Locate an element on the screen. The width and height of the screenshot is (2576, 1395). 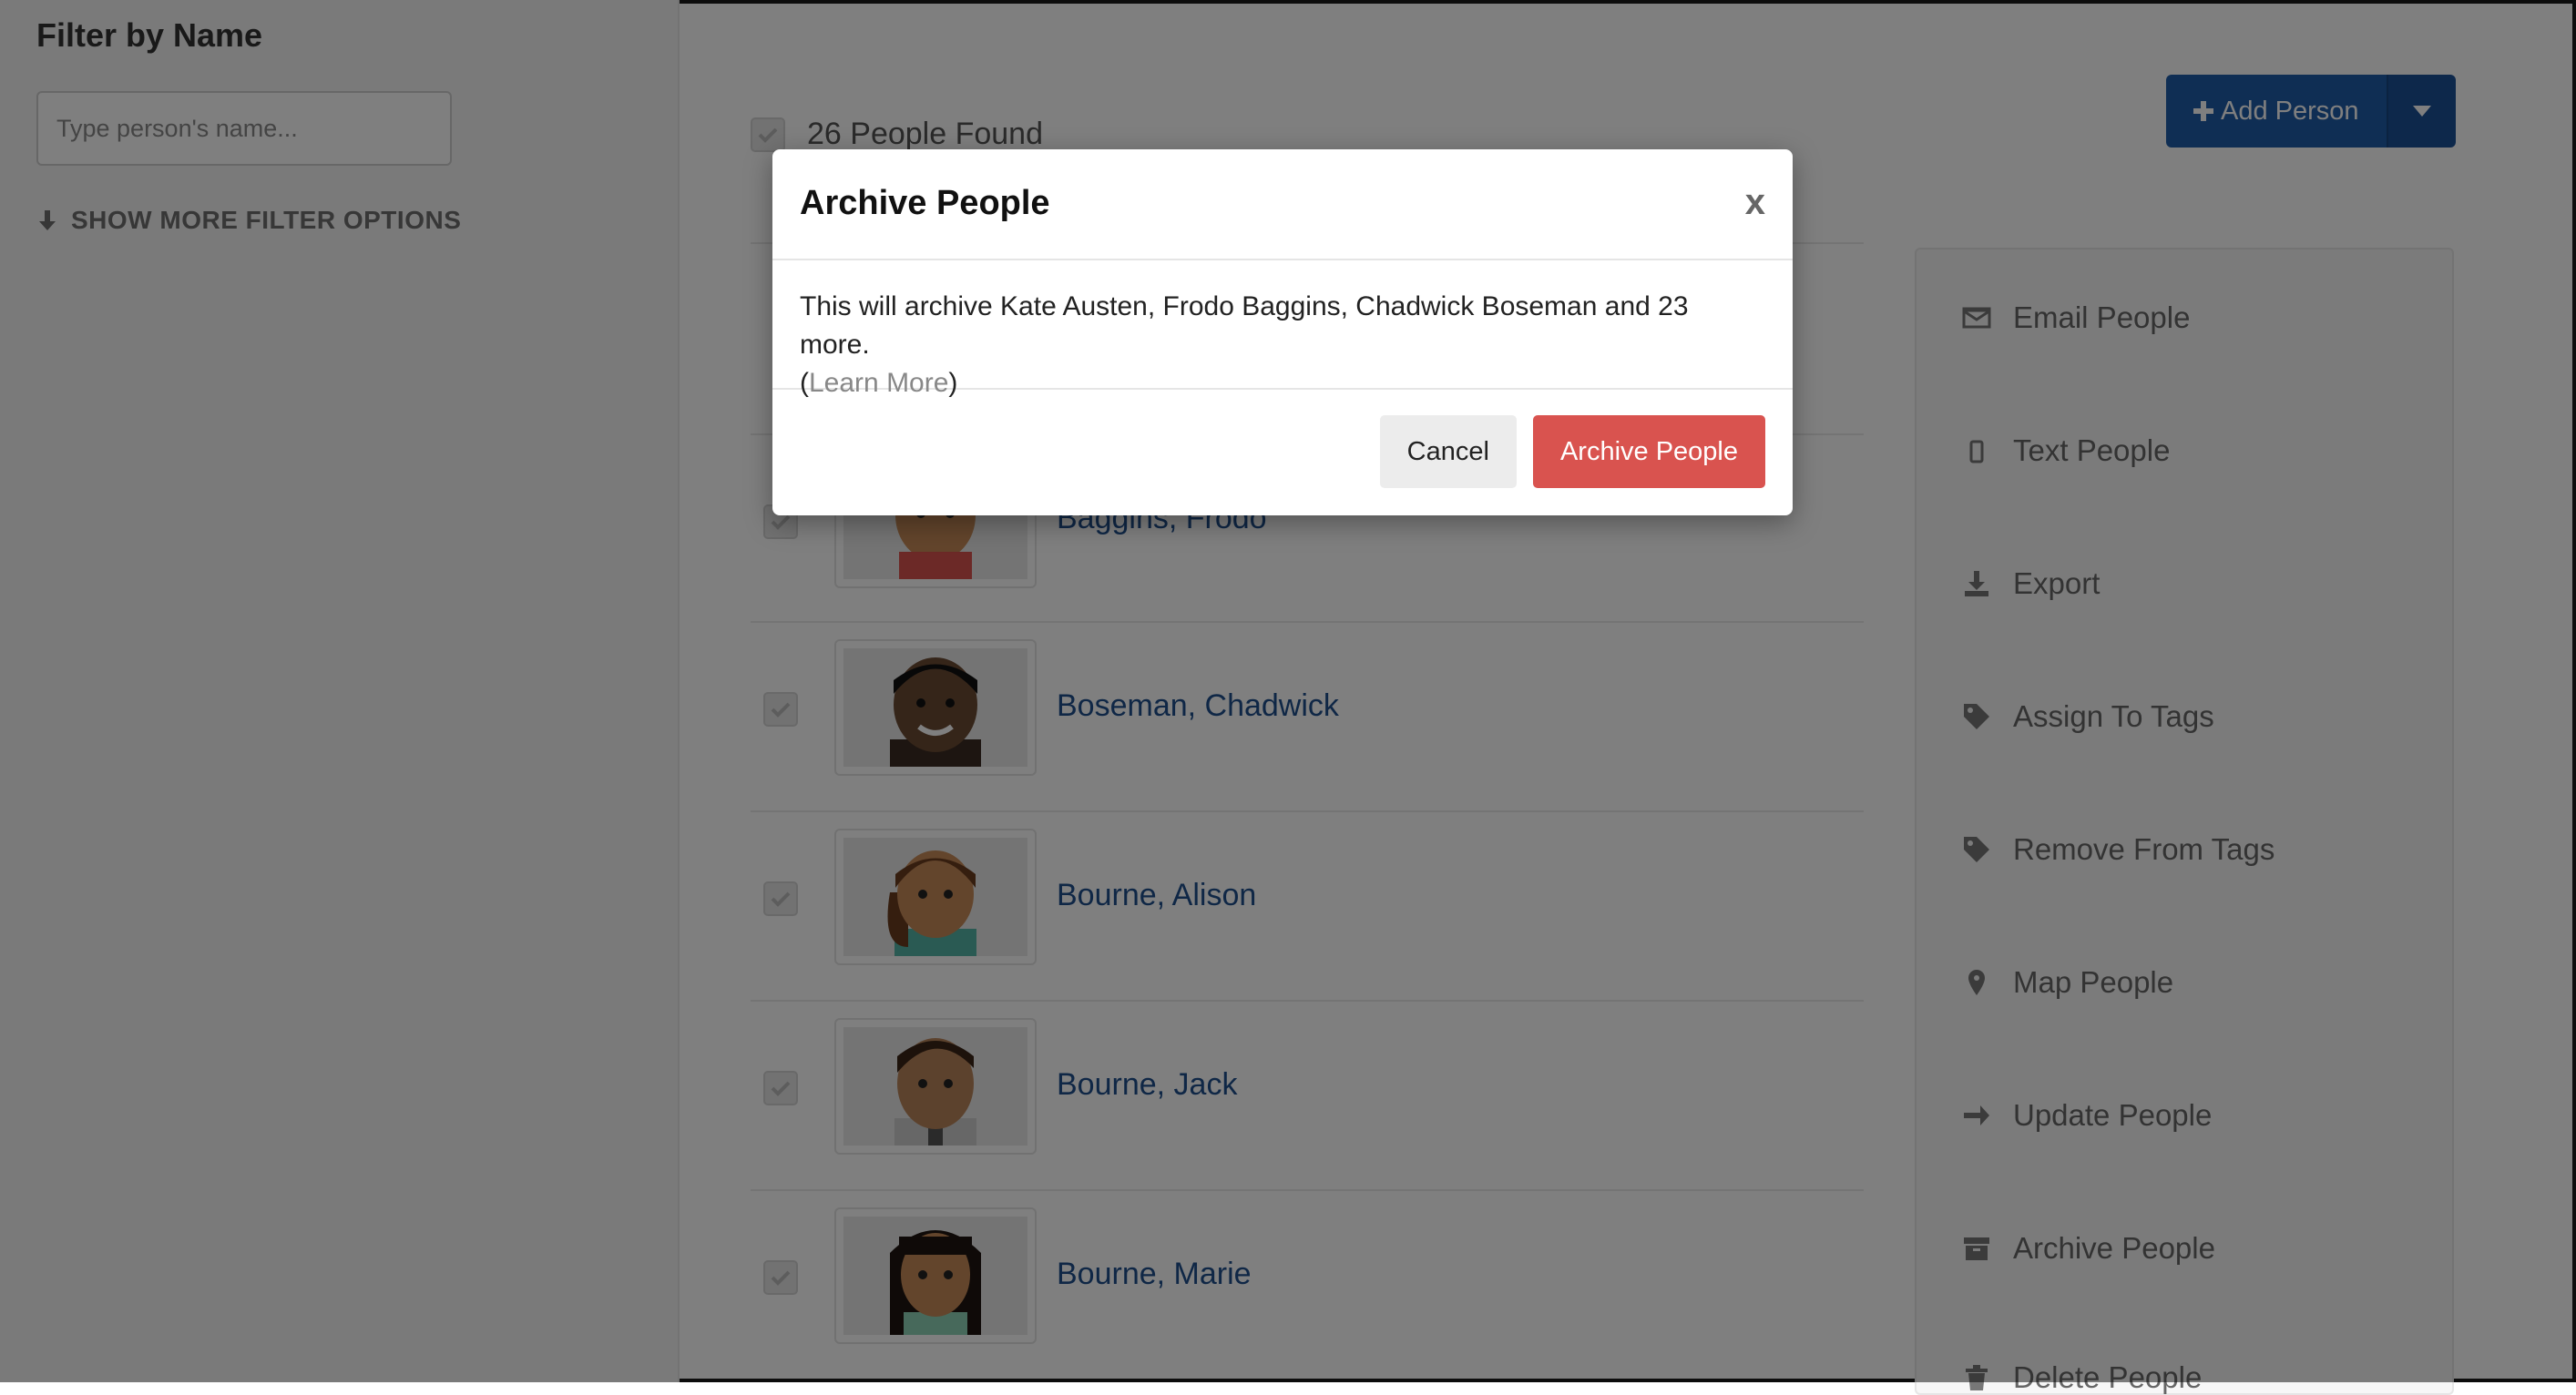
dialog-header: Archive People x is located at coordinates (1282, 204).